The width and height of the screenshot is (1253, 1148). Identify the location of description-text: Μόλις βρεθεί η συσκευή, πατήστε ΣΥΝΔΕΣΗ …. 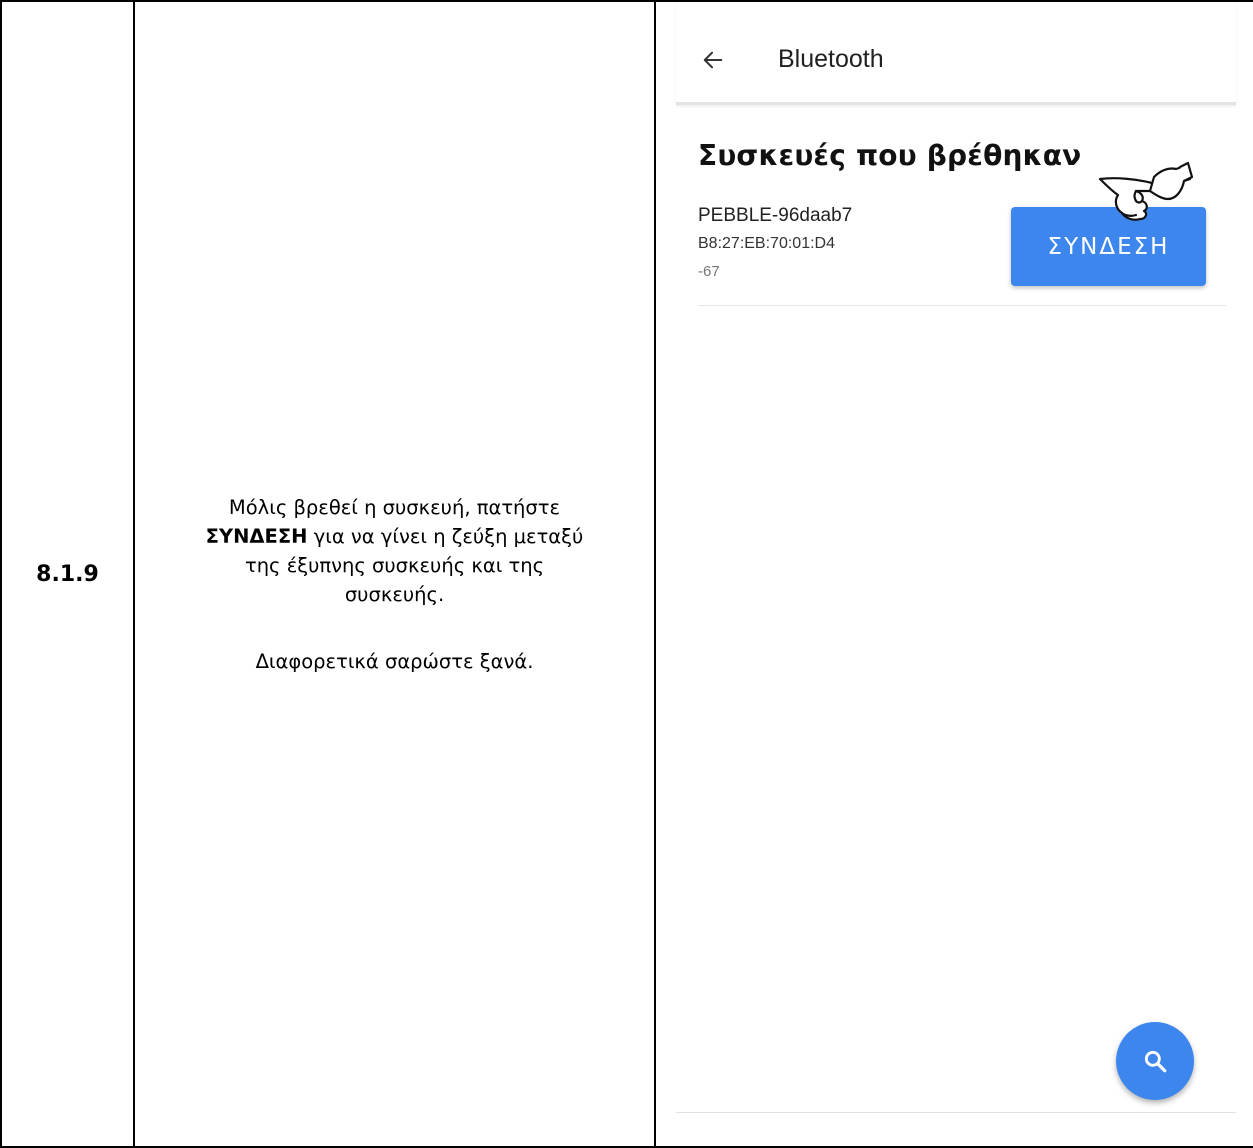
(394, 584).